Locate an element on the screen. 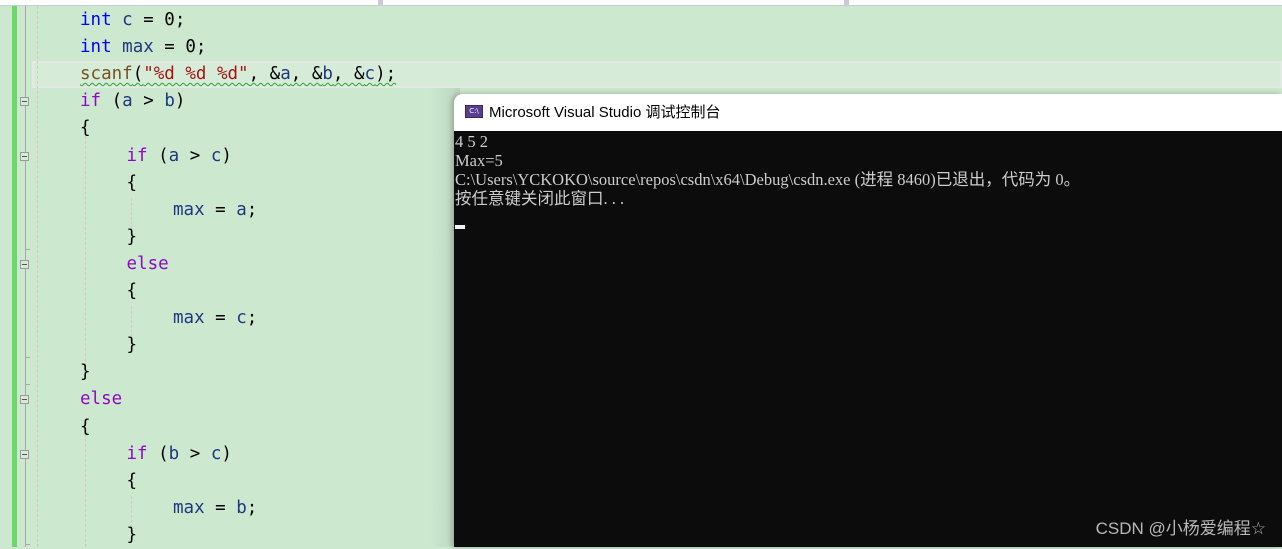 This screenshot has width=1282, height=549. code-text: if (b > c) is located at coordinates (179, 454).